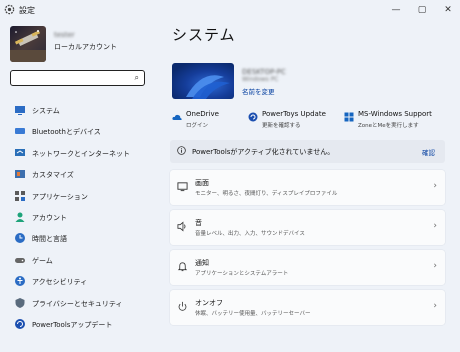 The height and width of the screenshot is (352, 460). Describe the element at coordinates (49, 217) in the screenshot. I see `sidebar-item-label: アカウント` at that location.